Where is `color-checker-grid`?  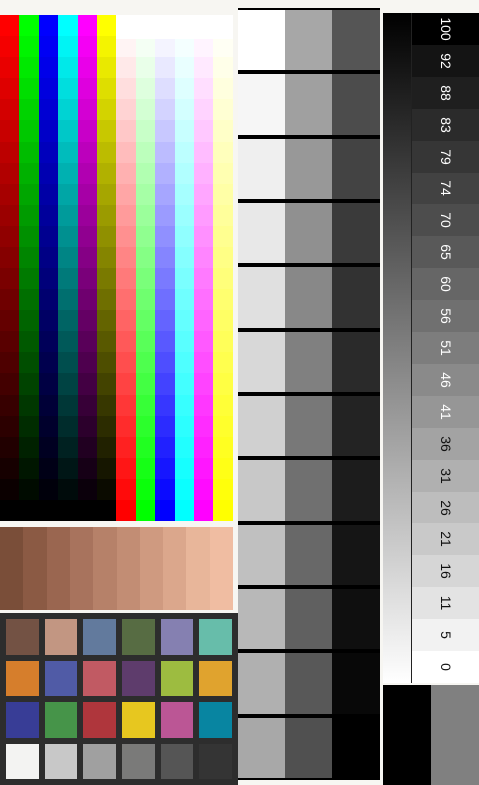 color-checker-grid is located at coordinates (119, 699).